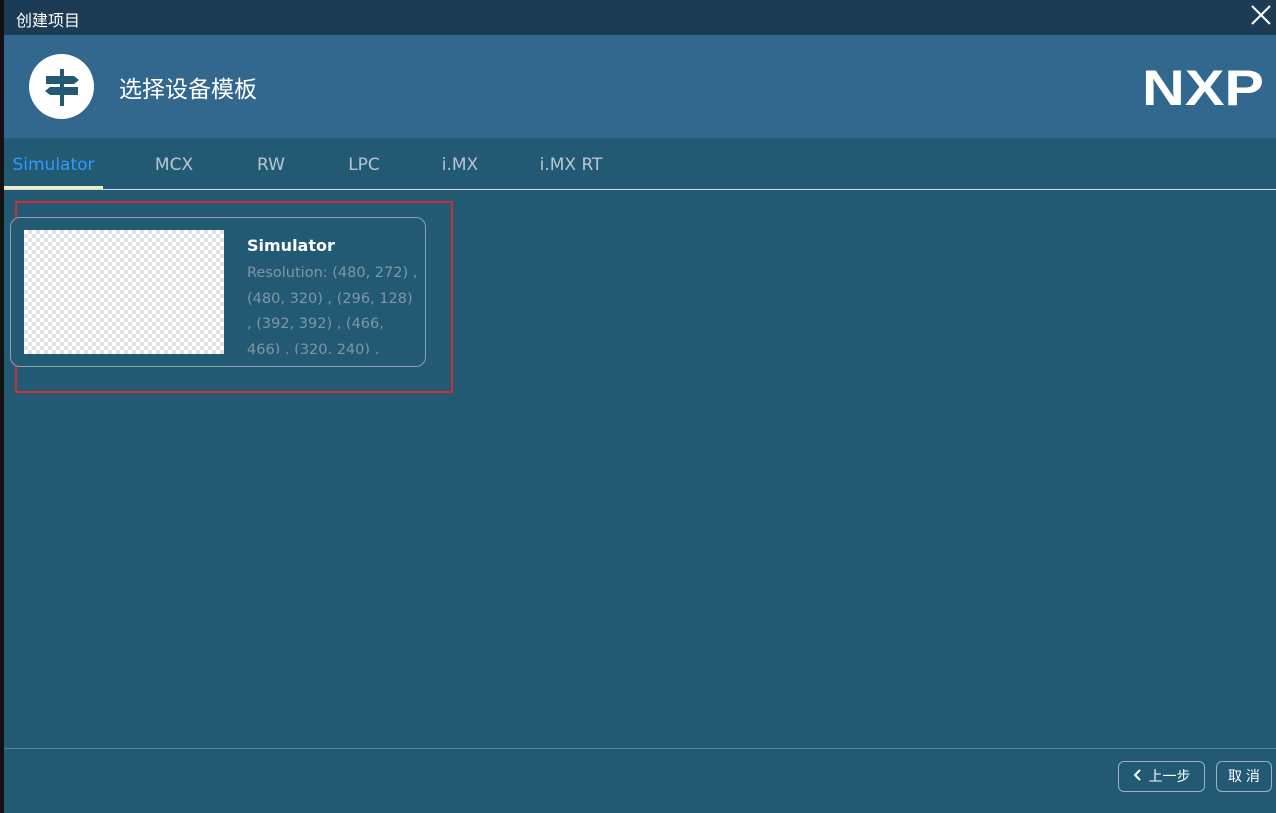 This screenshot has width=1276, height=813. I want to click on close-icon, so click(1263, 17).